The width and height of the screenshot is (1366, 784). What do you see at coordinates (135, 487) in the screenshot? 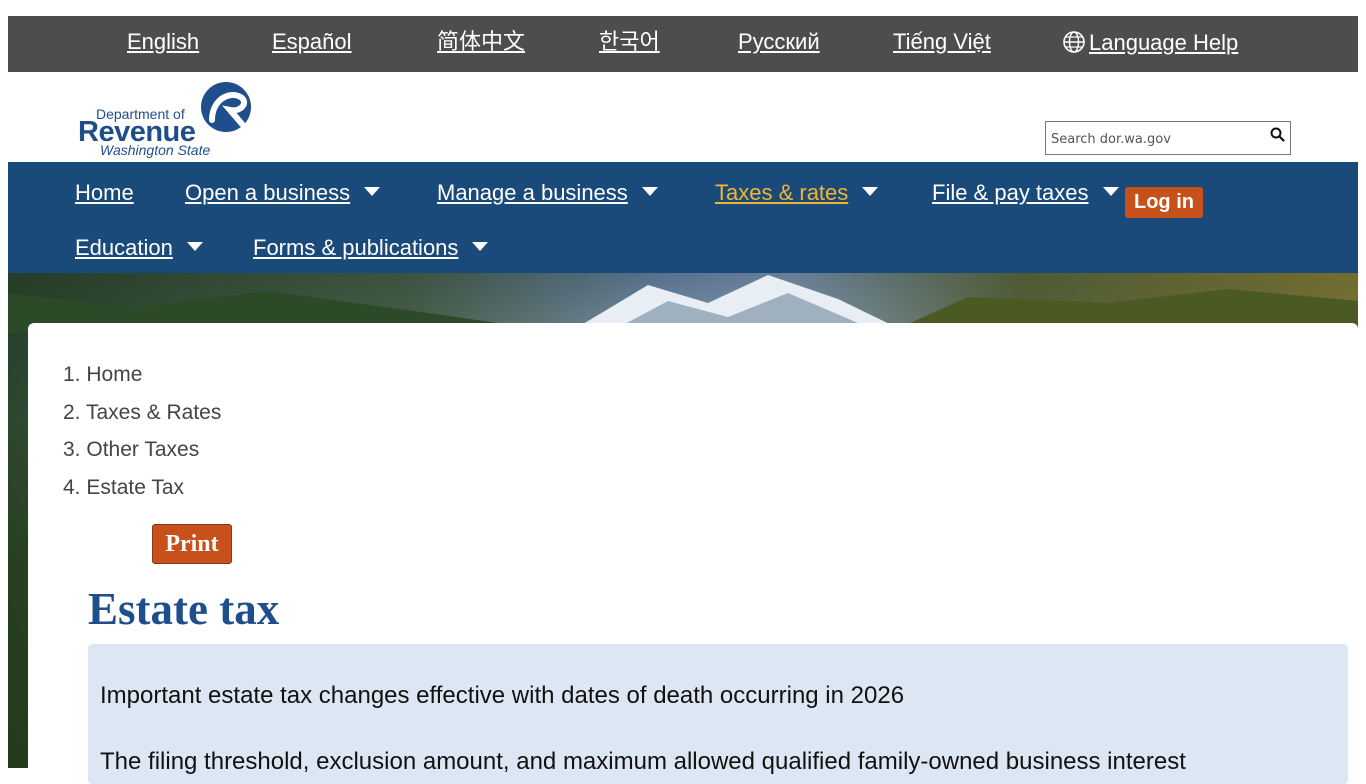
I see `breadcrumb-label: Estate Tax` at bounding box center [135, 487].